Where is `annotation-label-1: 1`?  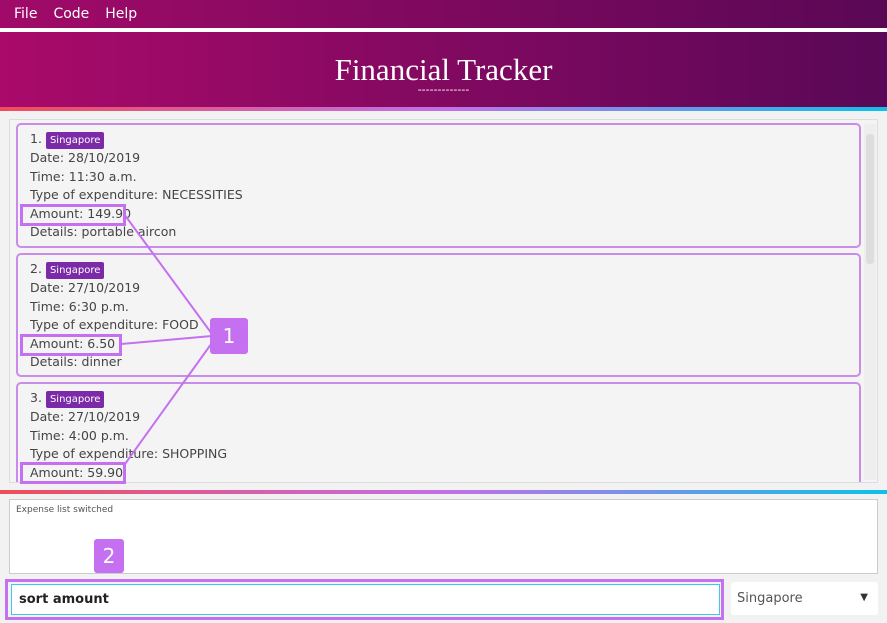 annotation-label-1: 1 is located at coordinates (229, 336).